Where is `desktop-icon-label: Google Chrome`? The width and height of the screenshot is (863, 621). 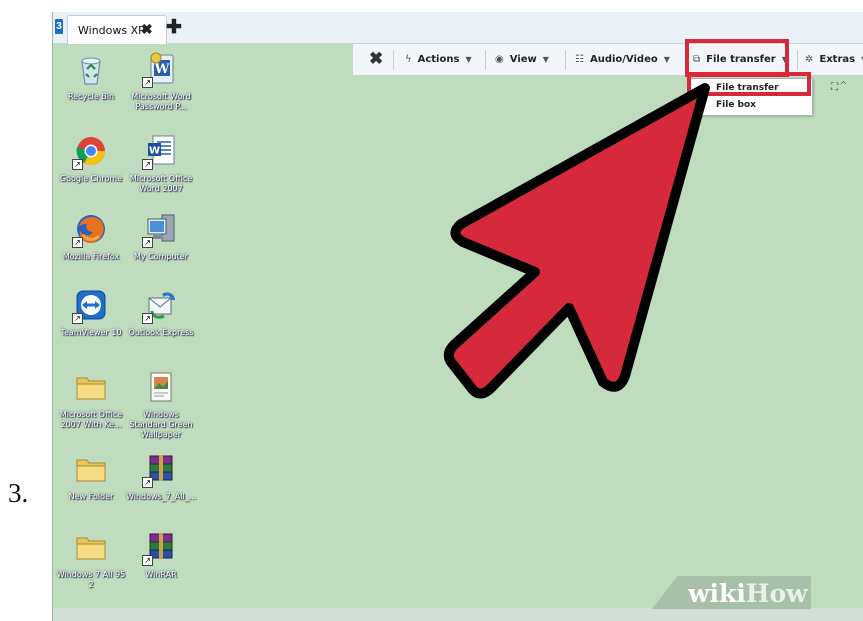
desktop-icon-label: Google Chrome is located at coordinates (91, 178).